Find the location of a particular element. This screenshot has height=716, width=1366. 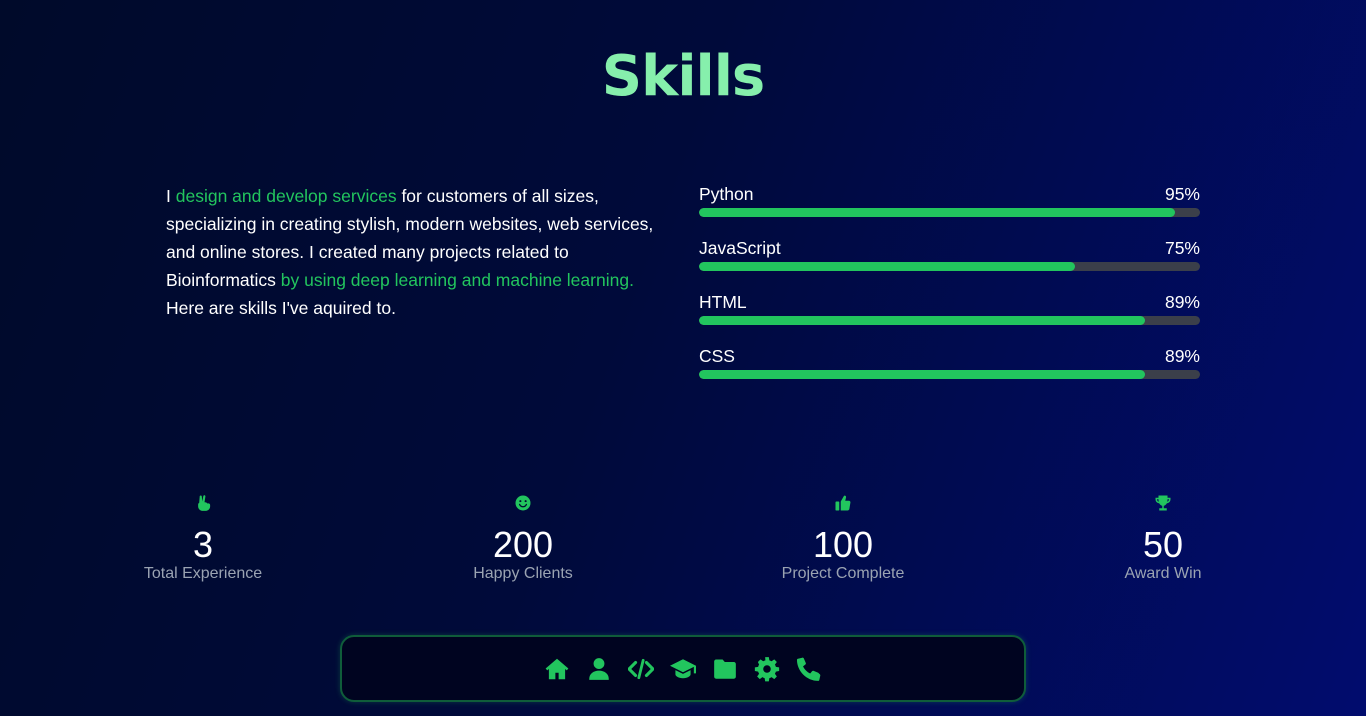

code-icon is located at coordinates (641, 668).